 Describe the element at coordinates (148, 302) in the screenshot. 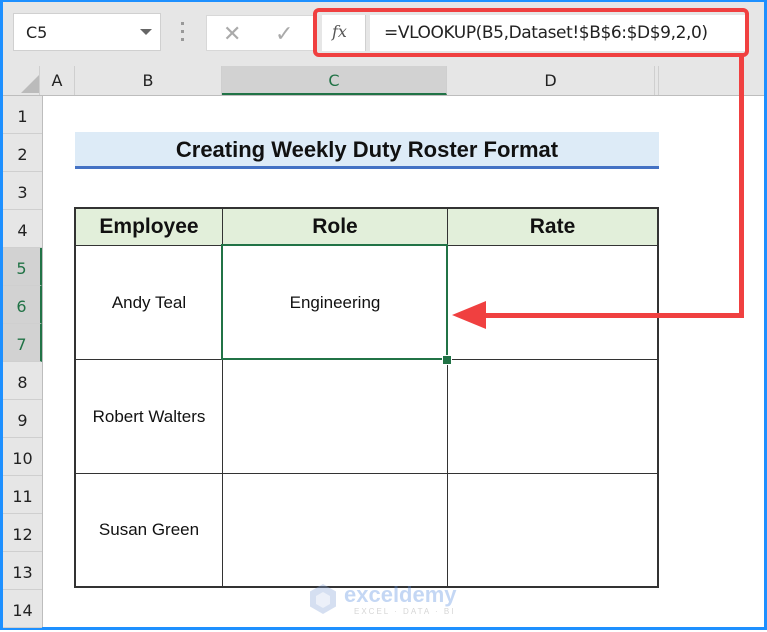

I see `cell-employee: Andy Teal` at that location.